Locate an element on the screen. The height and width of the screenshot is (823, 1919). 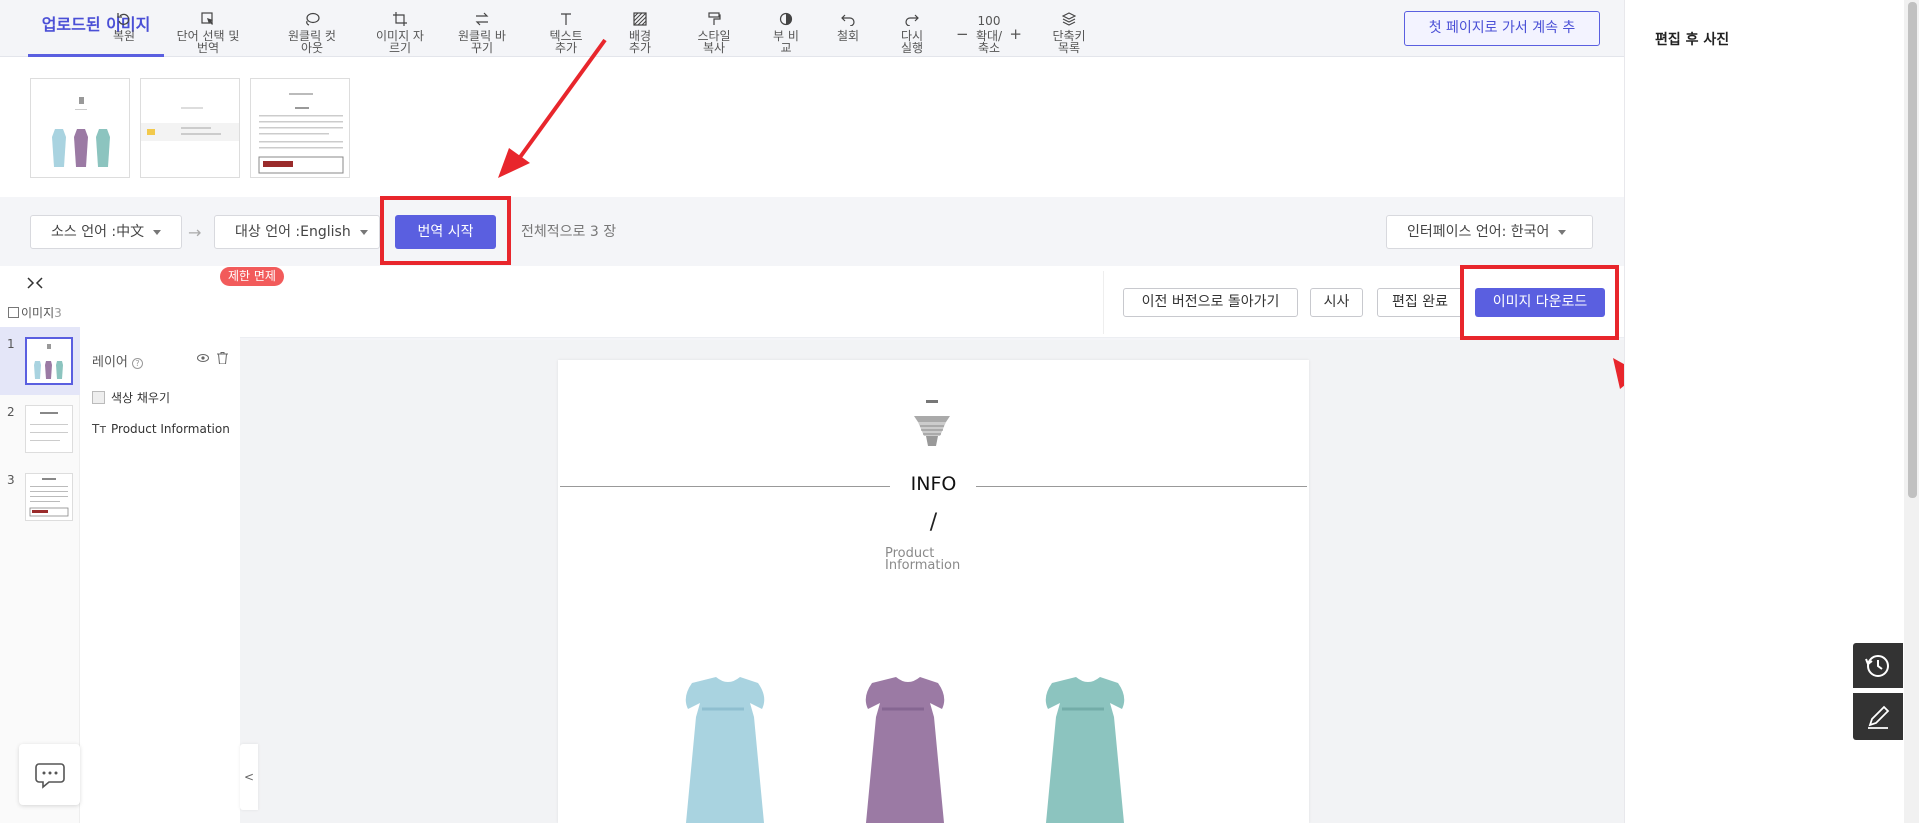
history-button is located at coordinates (1878, 665).